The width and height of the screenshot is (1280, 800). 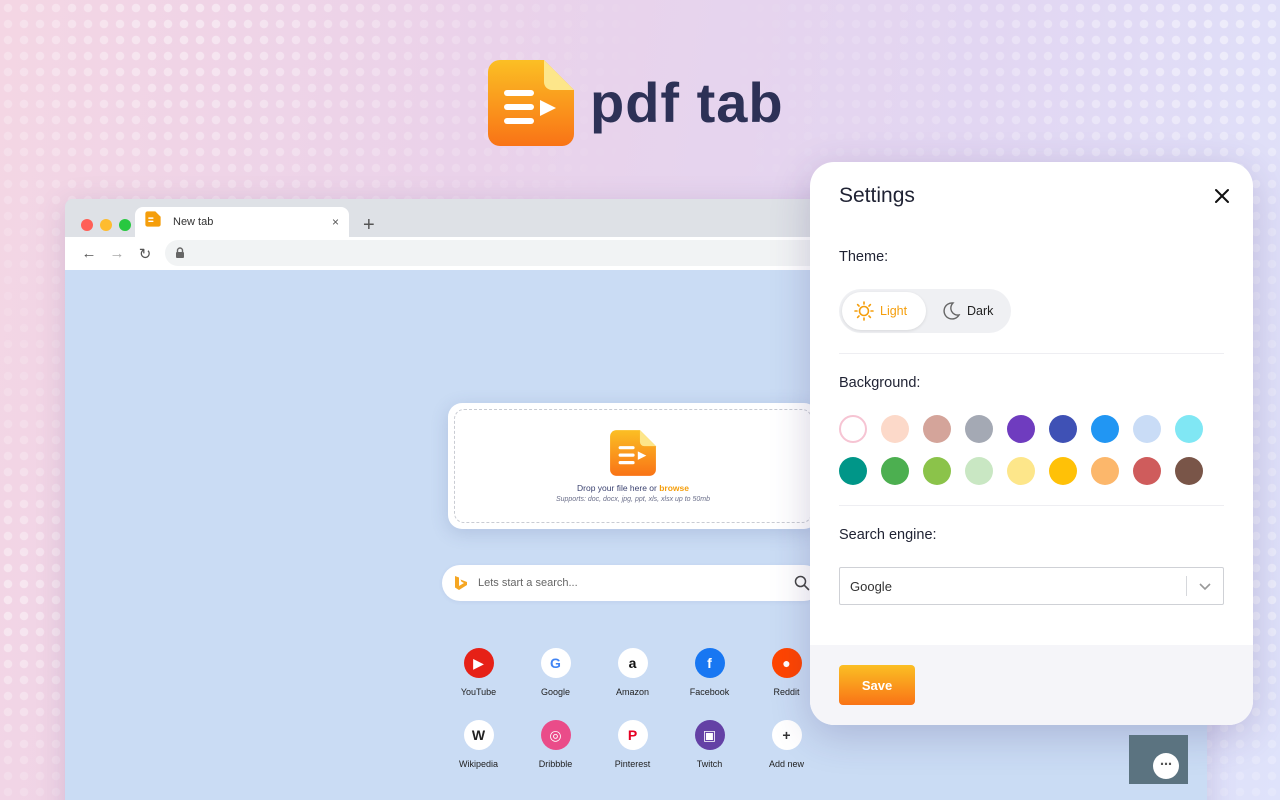 What do you see at coordinates (193, 222) in the screenshot?
I see `tab-title: New tab` at bounding box center [193, 222].